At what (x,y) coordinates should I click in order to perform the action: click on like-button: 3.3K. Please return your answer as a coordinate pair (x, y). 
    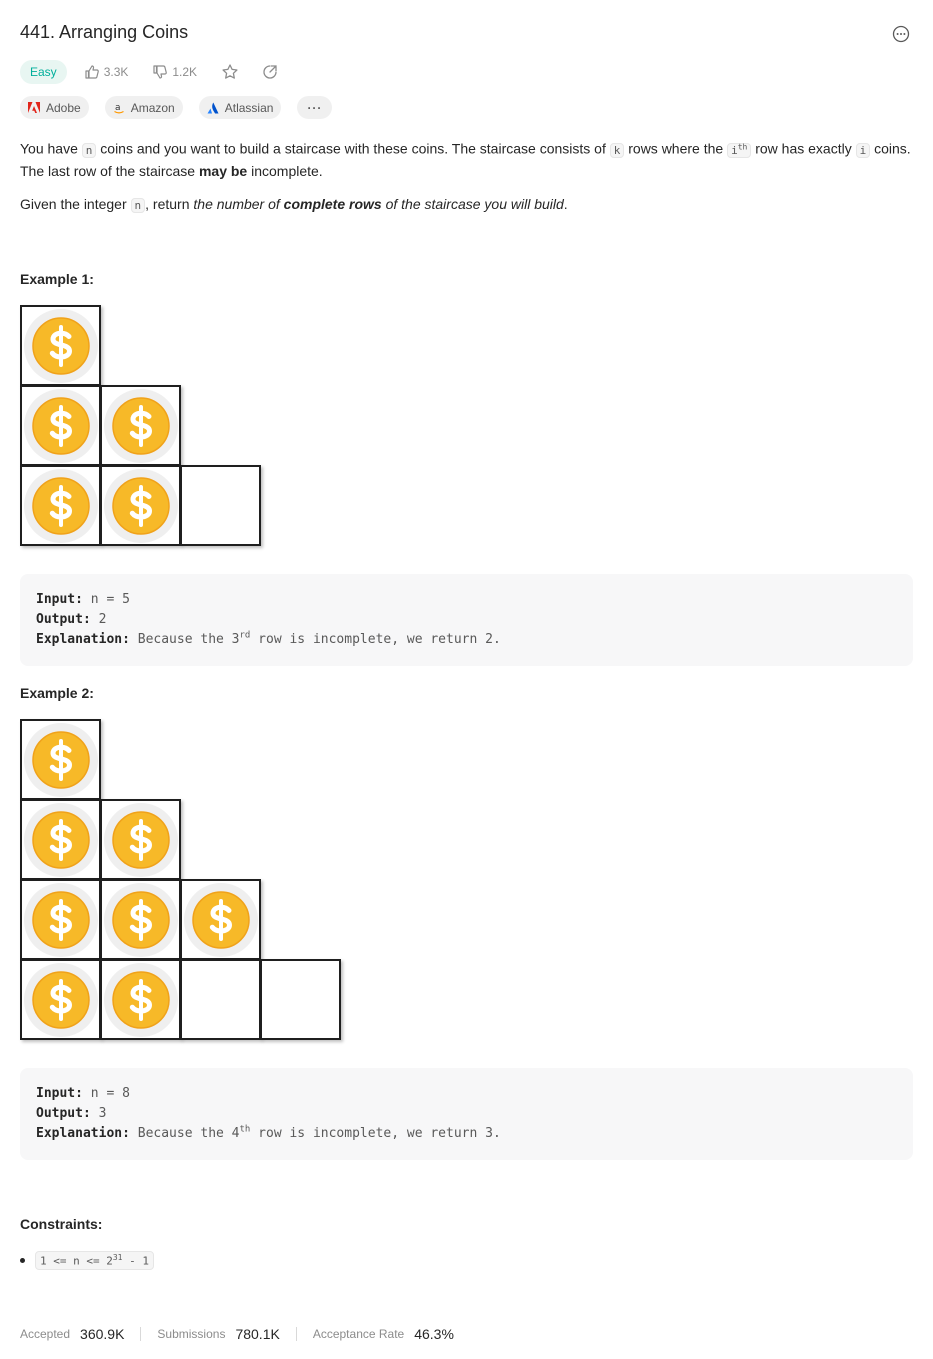
    Looking at the image, I should click on (106, 72).